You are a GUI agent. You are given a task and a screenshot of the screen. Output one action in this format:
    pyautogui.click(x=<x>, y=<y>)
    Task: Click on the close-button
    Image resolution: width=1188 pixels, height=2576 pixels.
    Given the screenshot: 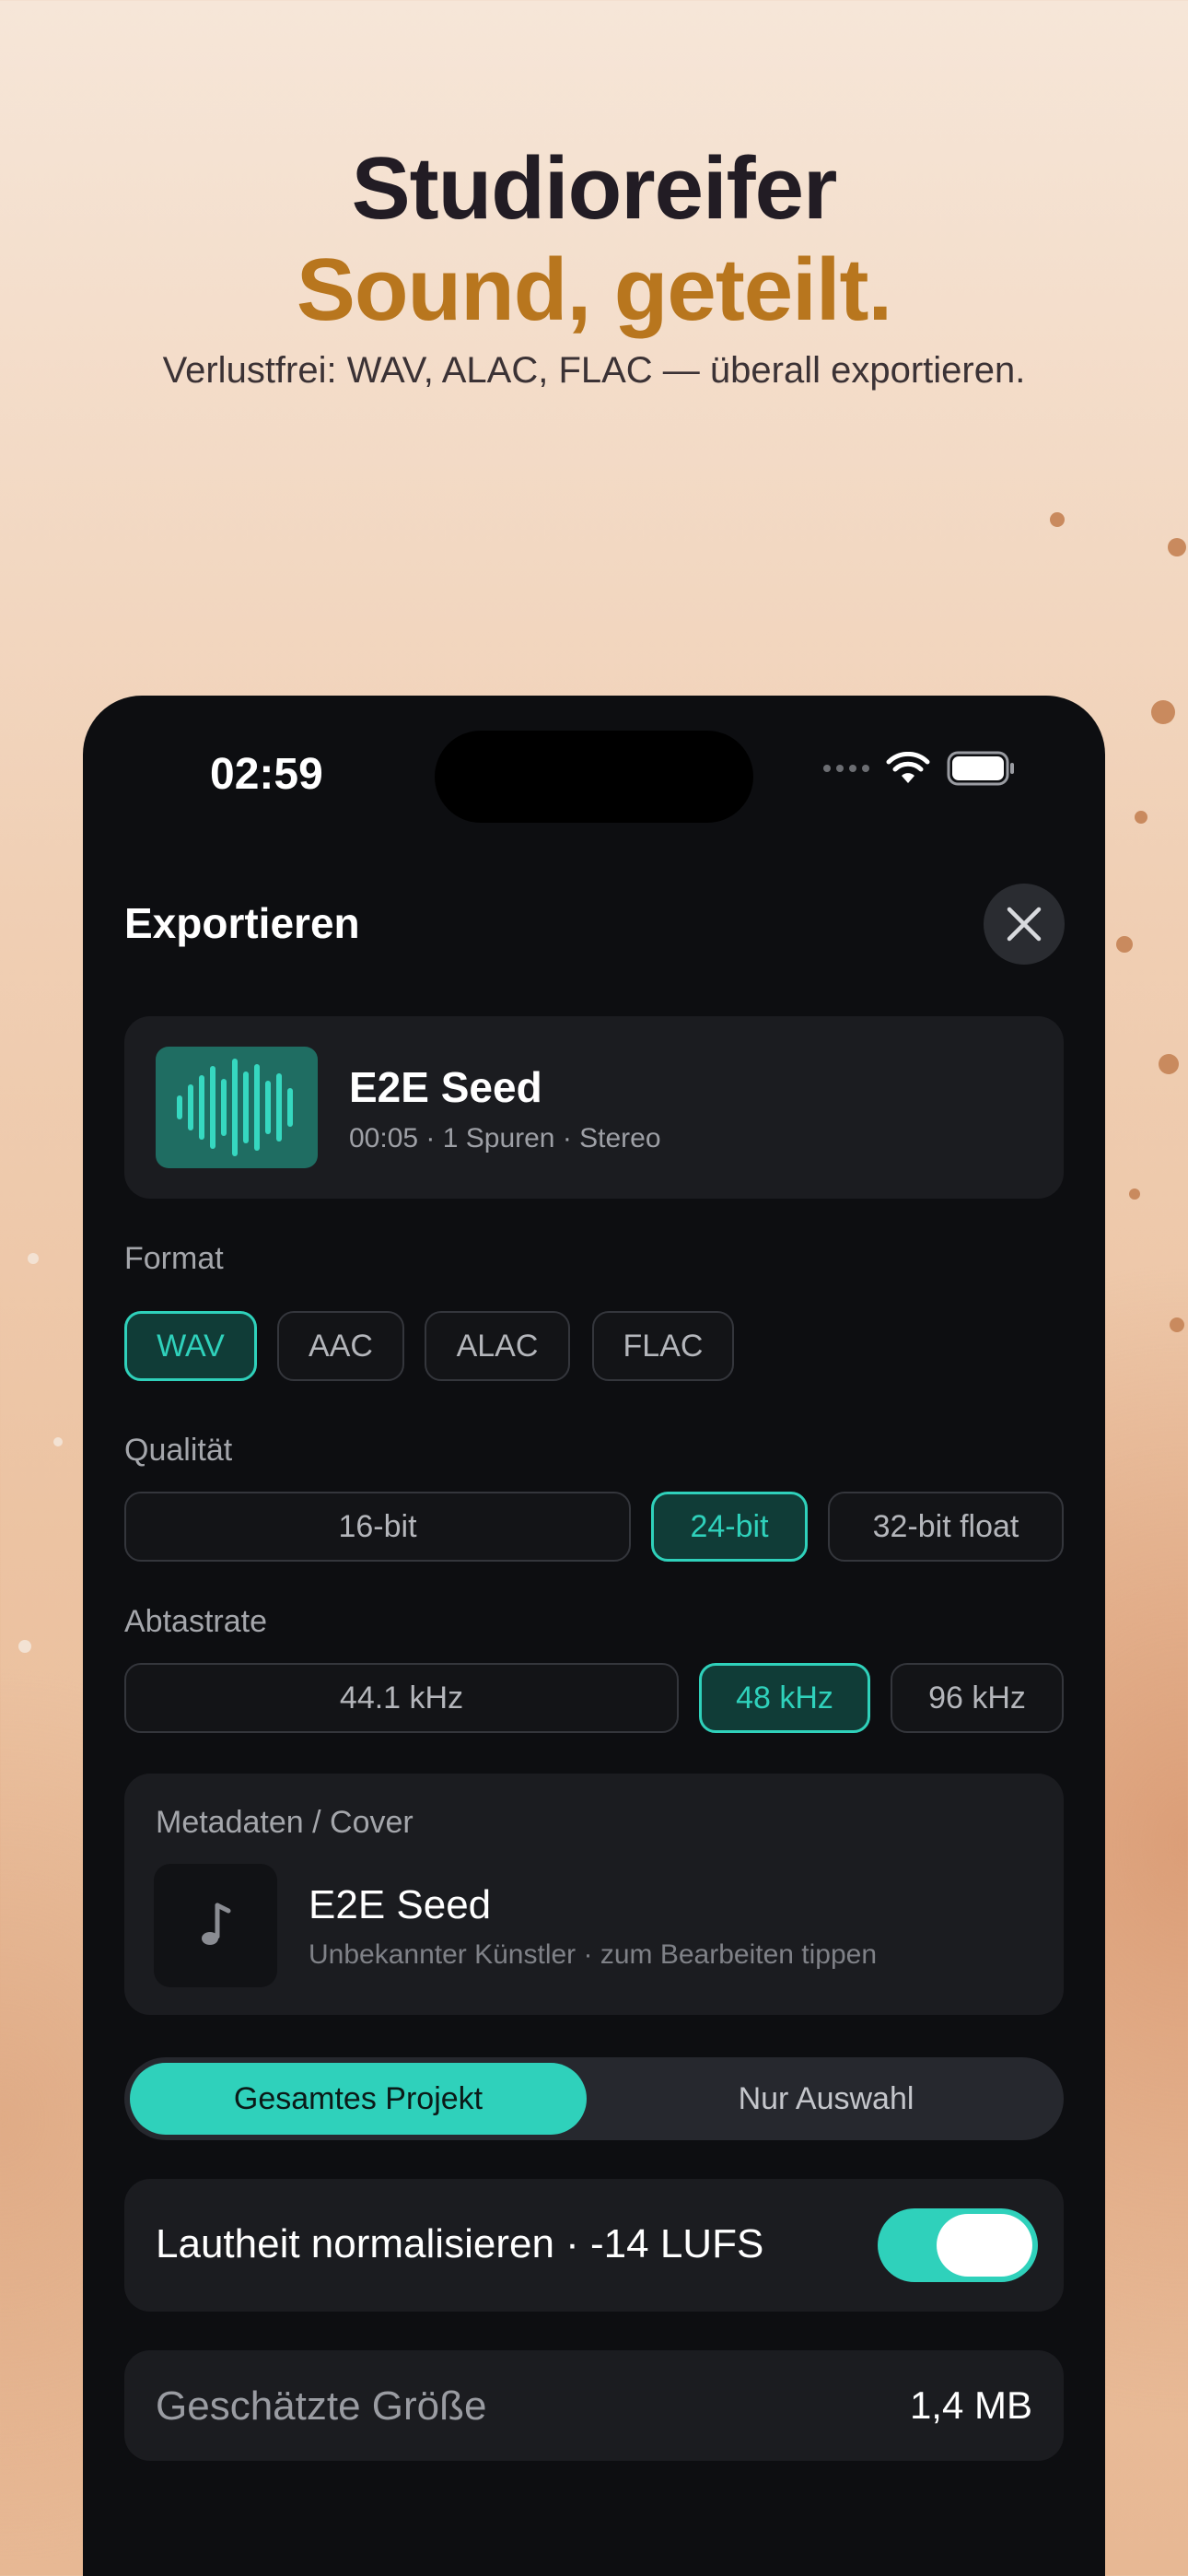 What is the action you would take?
    pyautogui.click(x=1024, y=924)
    